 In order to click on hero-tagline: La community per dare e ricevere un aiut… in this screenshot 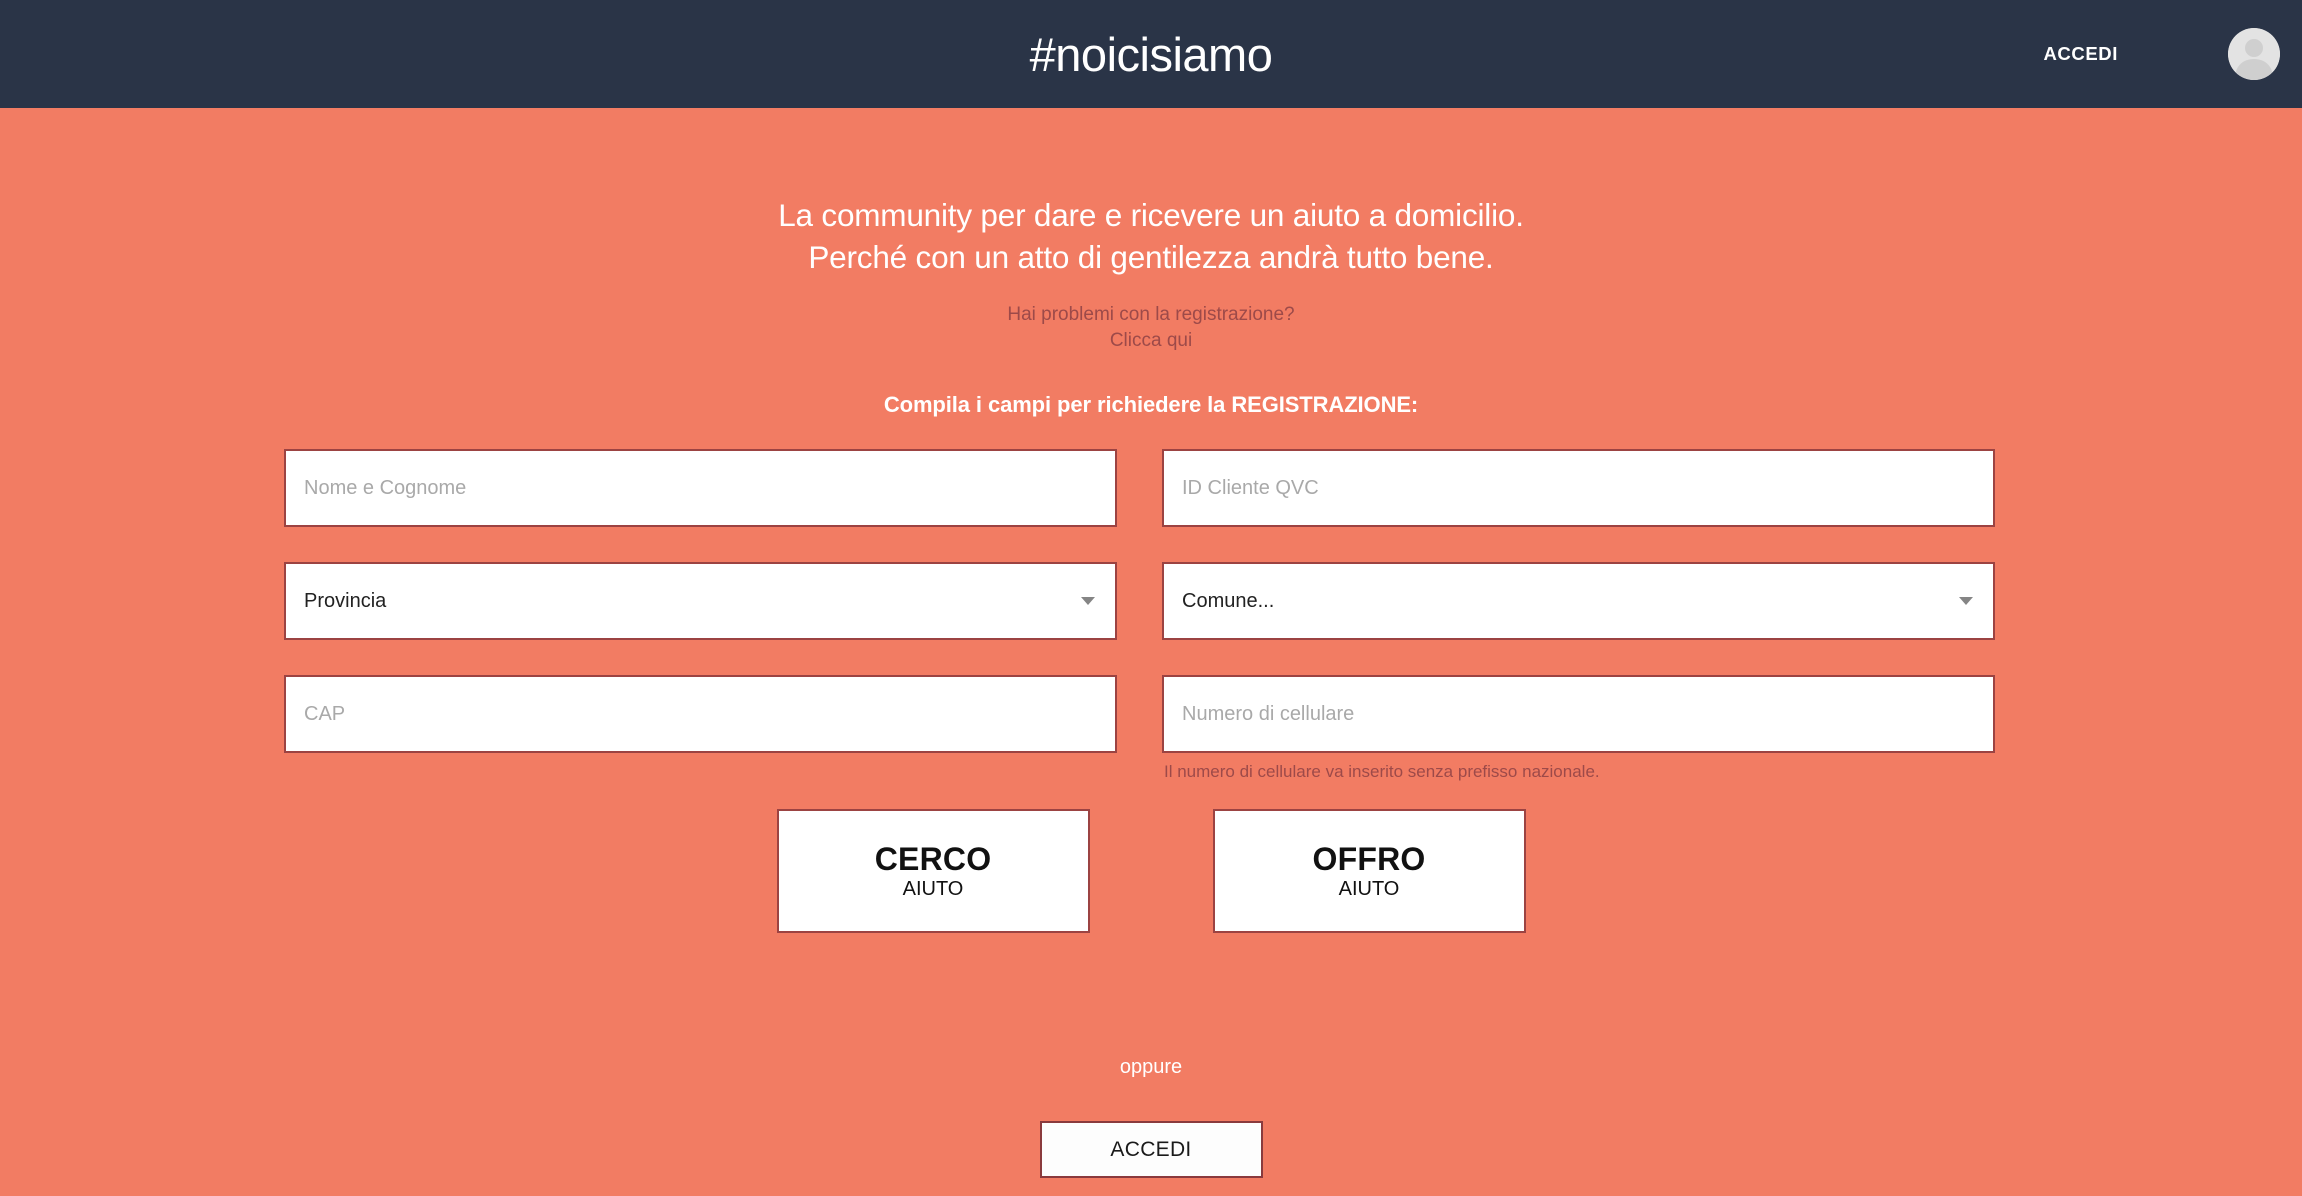, I will do `click(1151, 236)`.